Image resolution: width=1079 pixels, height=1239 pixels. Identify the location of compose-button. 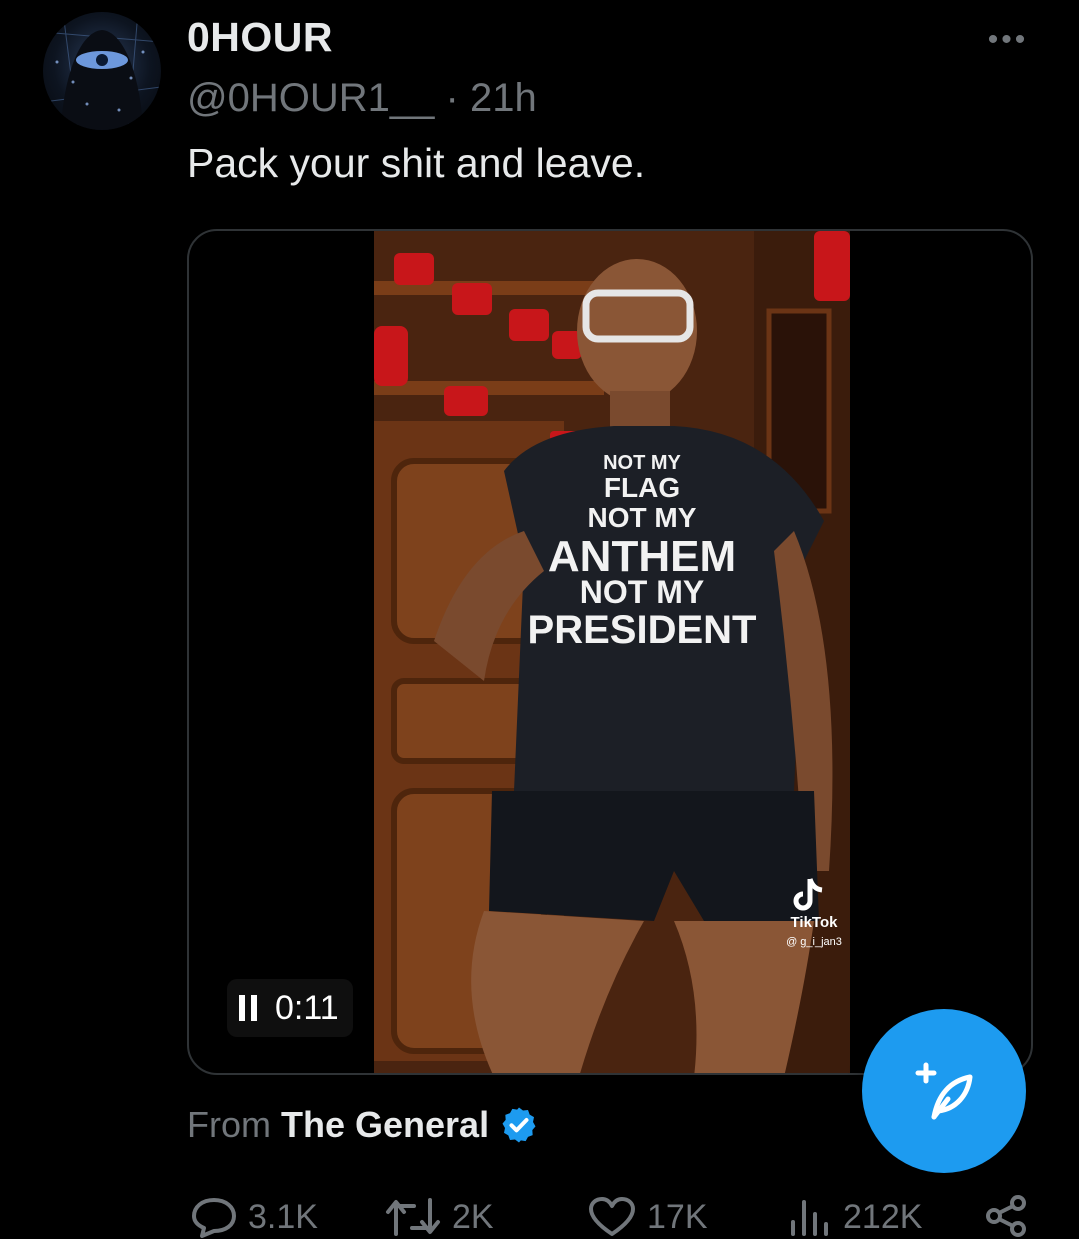
(944, 1091).